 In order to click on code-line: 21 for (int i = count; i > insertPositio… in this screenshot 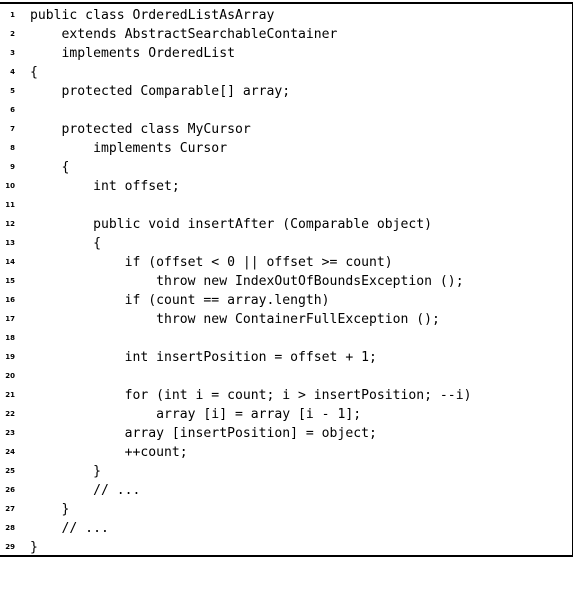, I will do `click(286, 395)`.